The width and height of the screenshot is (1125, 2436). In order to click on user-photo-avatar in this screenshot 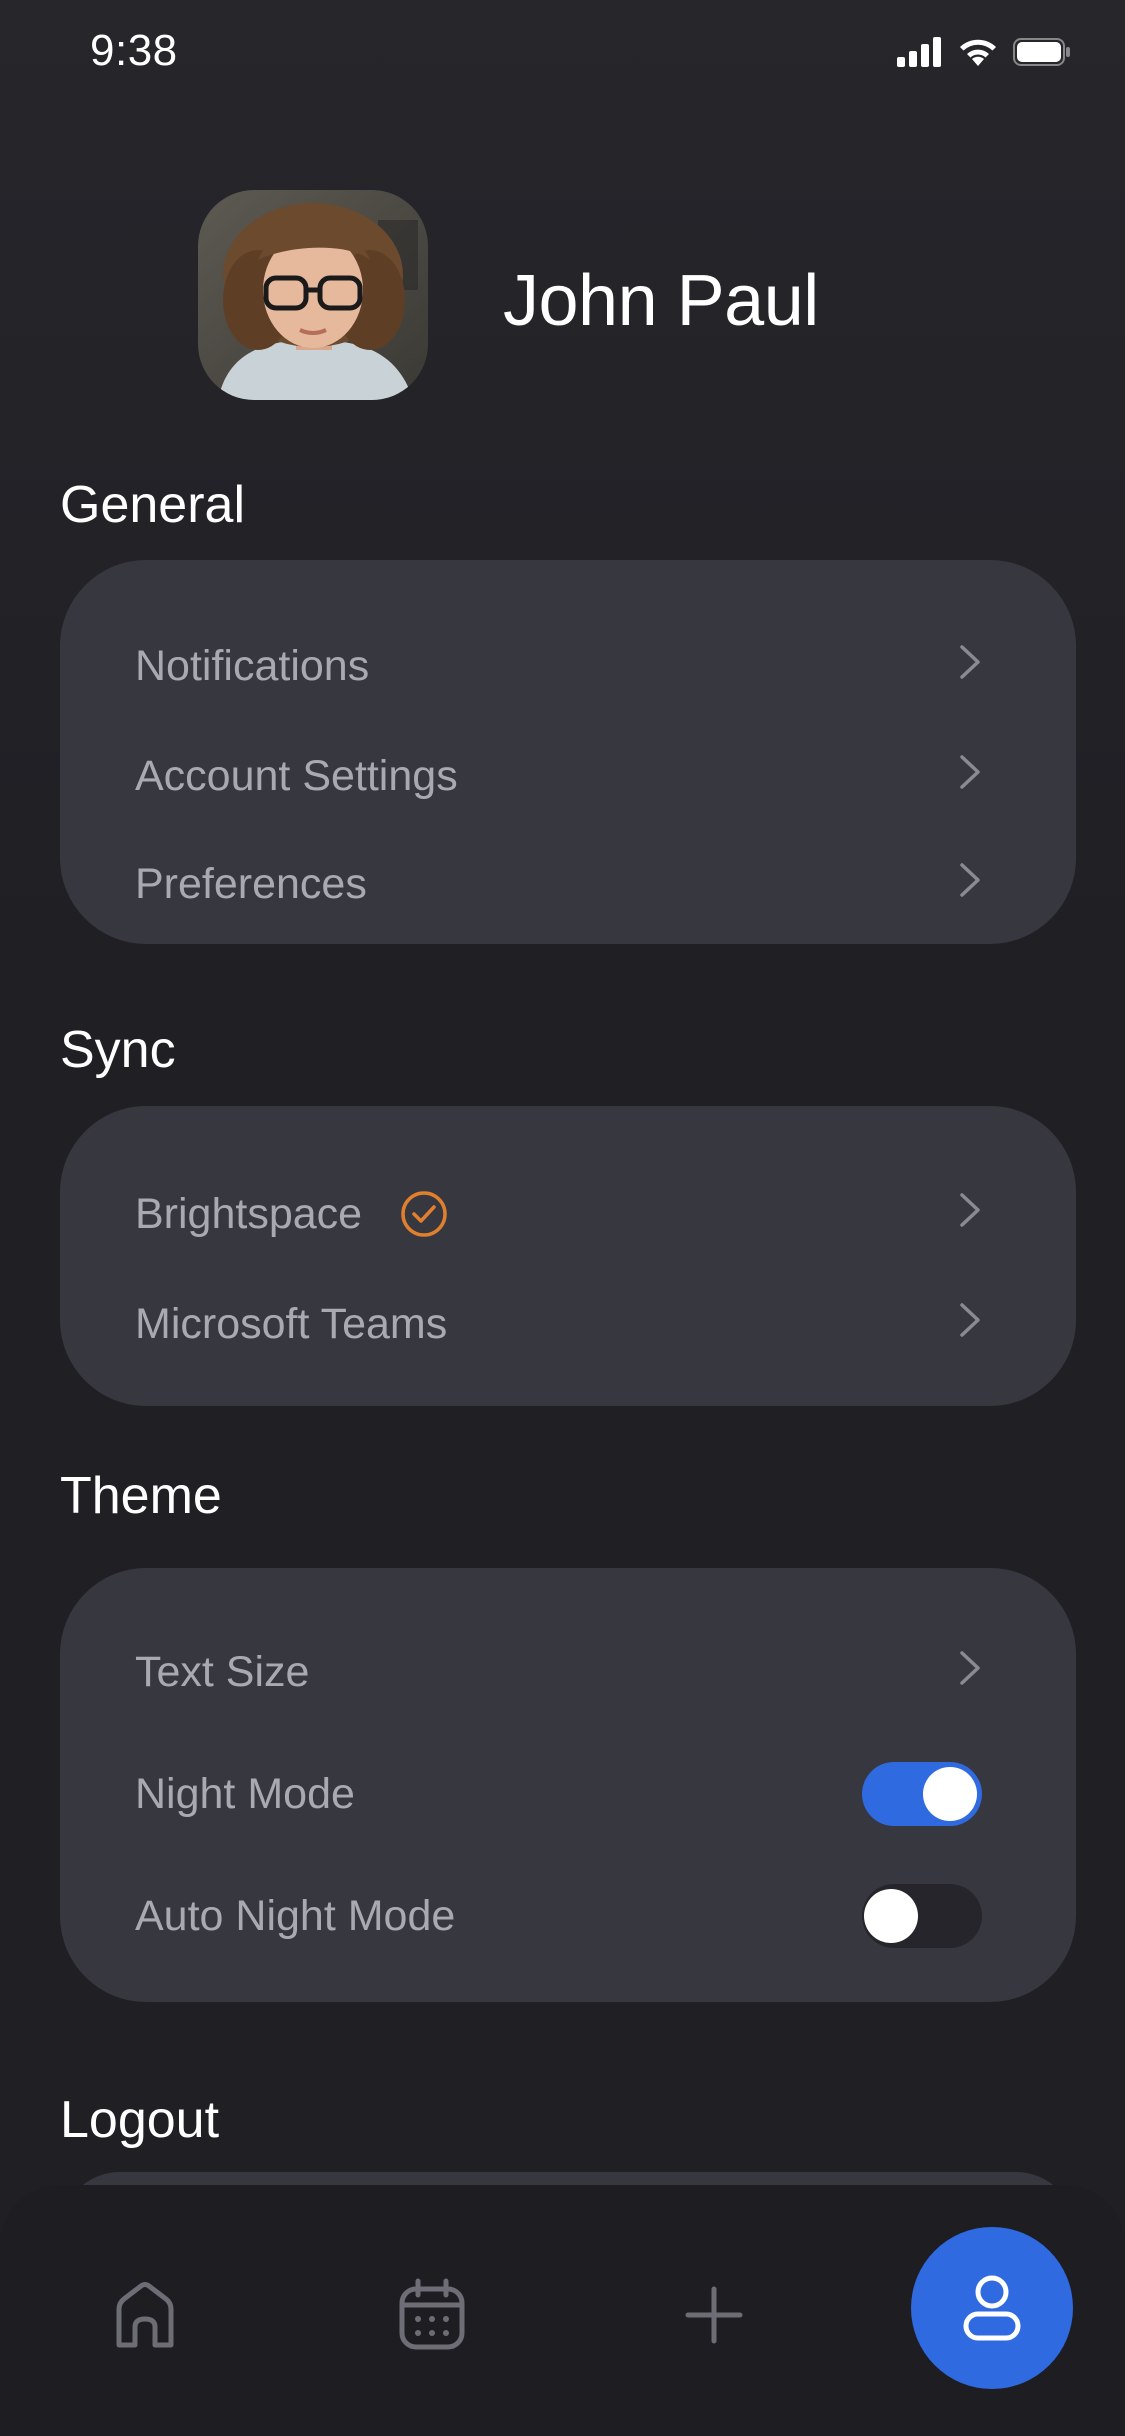, I will do `click(313, 295)`.